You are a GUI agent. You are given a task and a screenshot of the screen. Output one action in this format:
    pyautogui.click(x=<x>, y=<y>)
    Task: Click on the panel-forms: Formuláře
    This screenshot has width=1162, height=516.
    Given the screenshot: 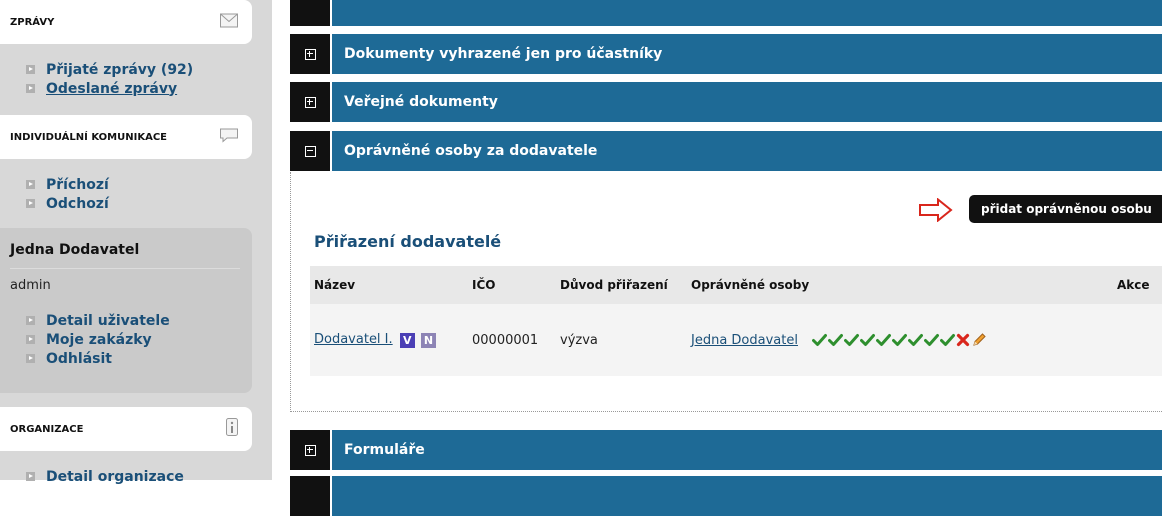 What is the action you would take?
    pyautogui.click(x=726, y=450)
    